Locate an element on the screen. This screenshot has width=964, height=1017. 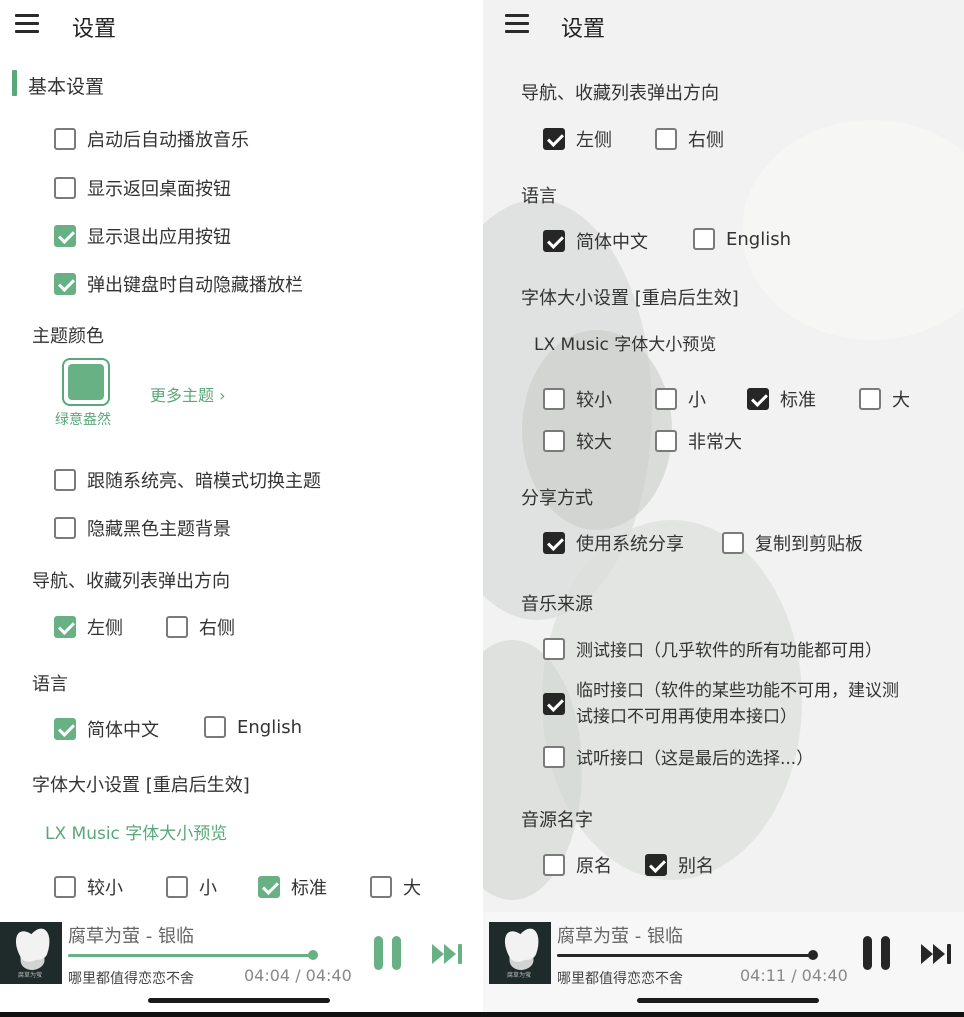
checkbox-hide-player-on-keyboard: 弹出键盘时自动隐藏播放栏 is located at coordinates (178, 284).